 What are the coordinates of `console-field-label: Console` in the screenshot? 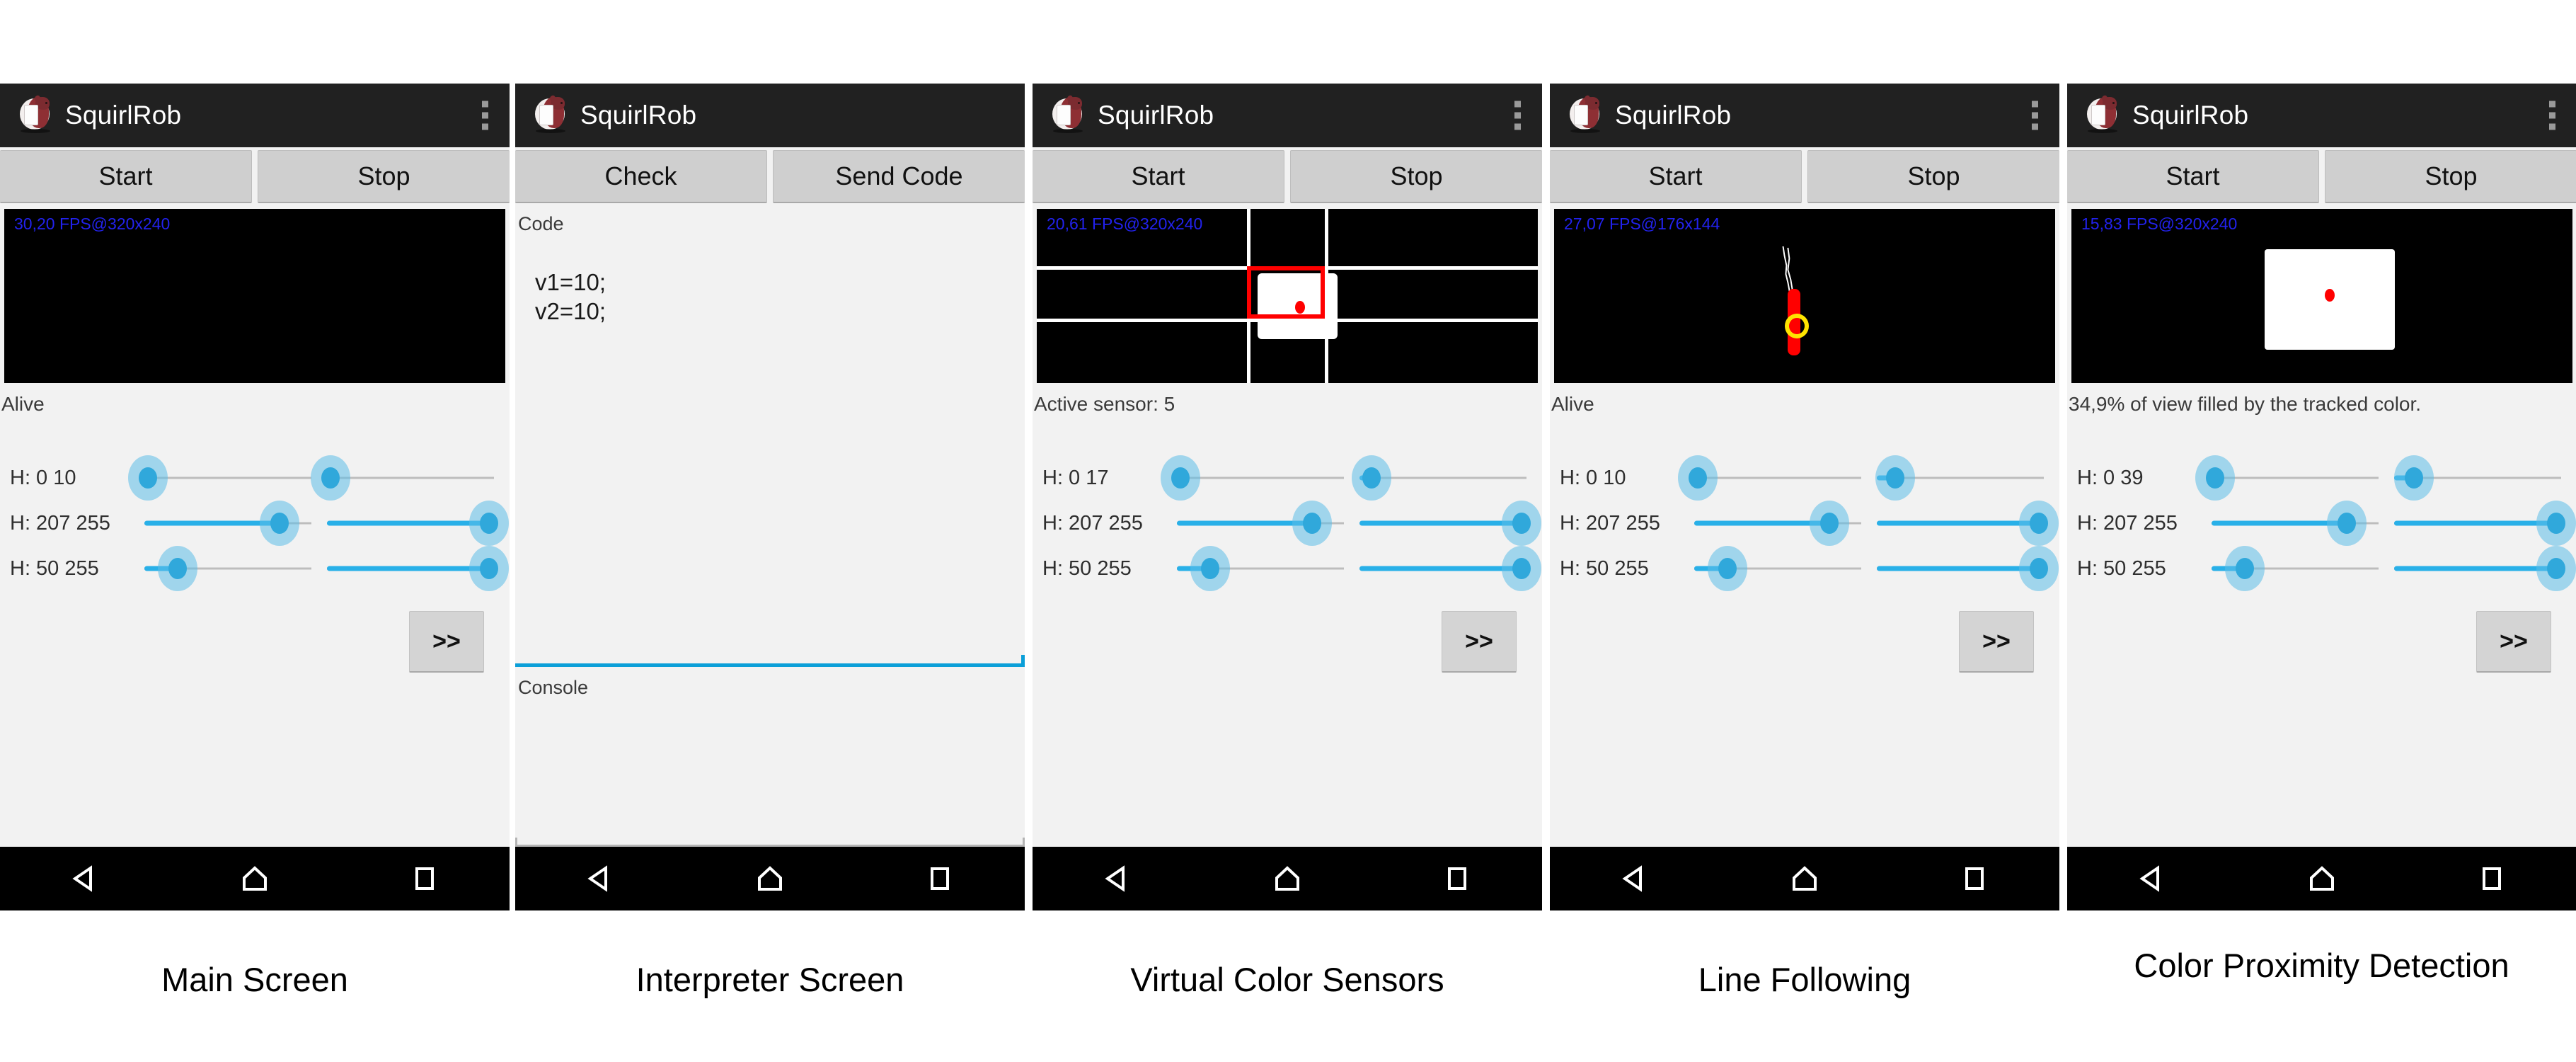 It's located at (554, 687).